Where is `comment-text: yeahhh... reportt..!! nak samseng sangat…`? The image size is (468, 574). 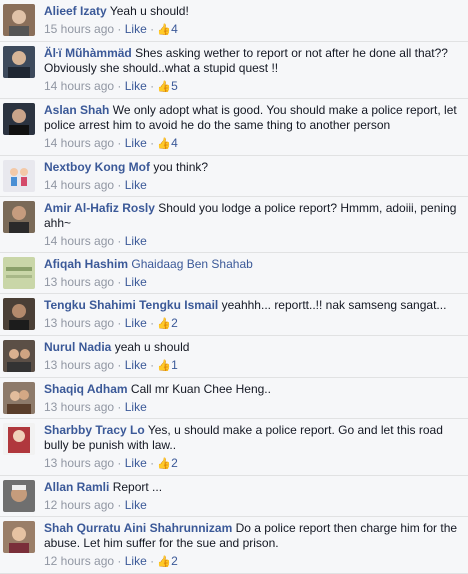
comment-text: yeahhh... reportt..!! nak samseng sangat… is located at coordinates (334, 305).